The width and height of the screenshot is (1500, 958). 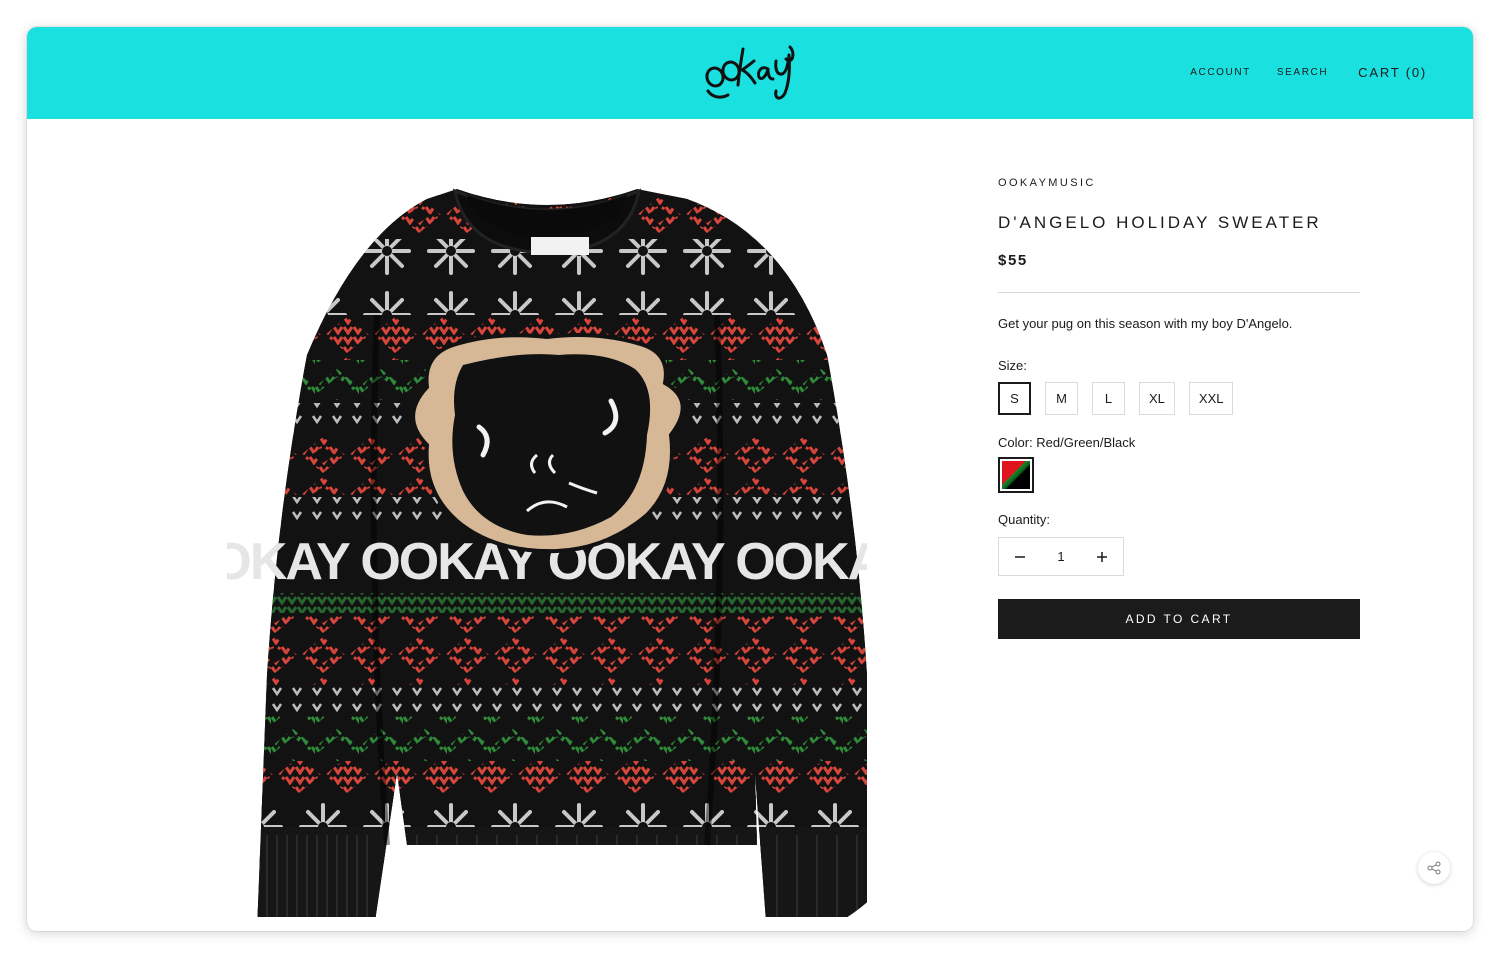 What do you see at coordinates (1302, 72) in the screenshot?
I see `search-link: Search` at bounding box center [1302, 72].